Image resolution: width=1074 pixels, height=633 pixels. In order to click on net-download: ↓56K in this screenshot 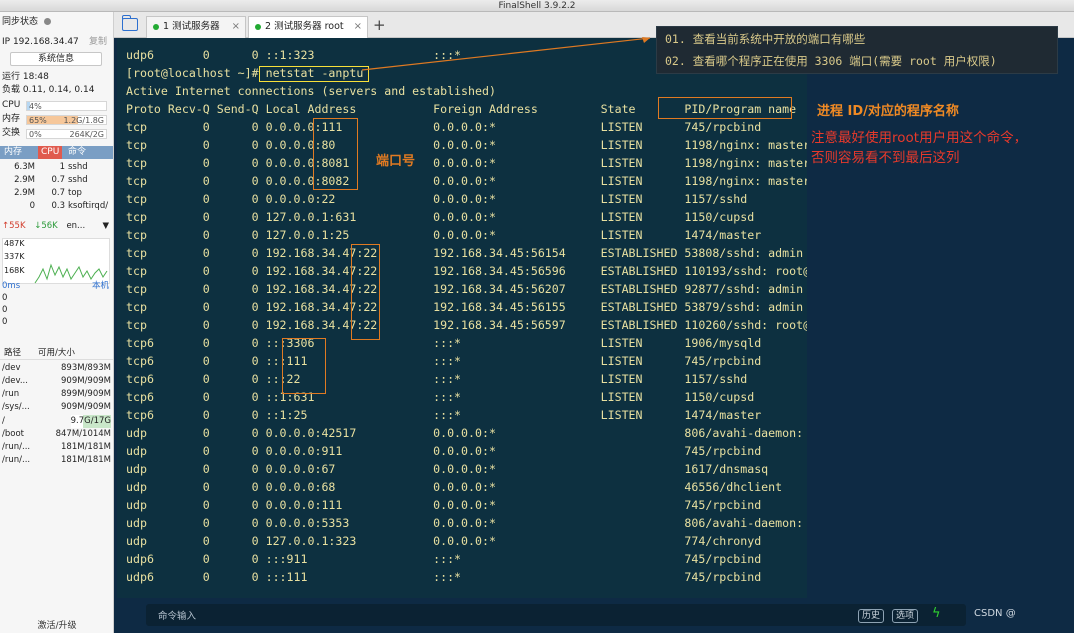, I will do `click(46, 226)`.